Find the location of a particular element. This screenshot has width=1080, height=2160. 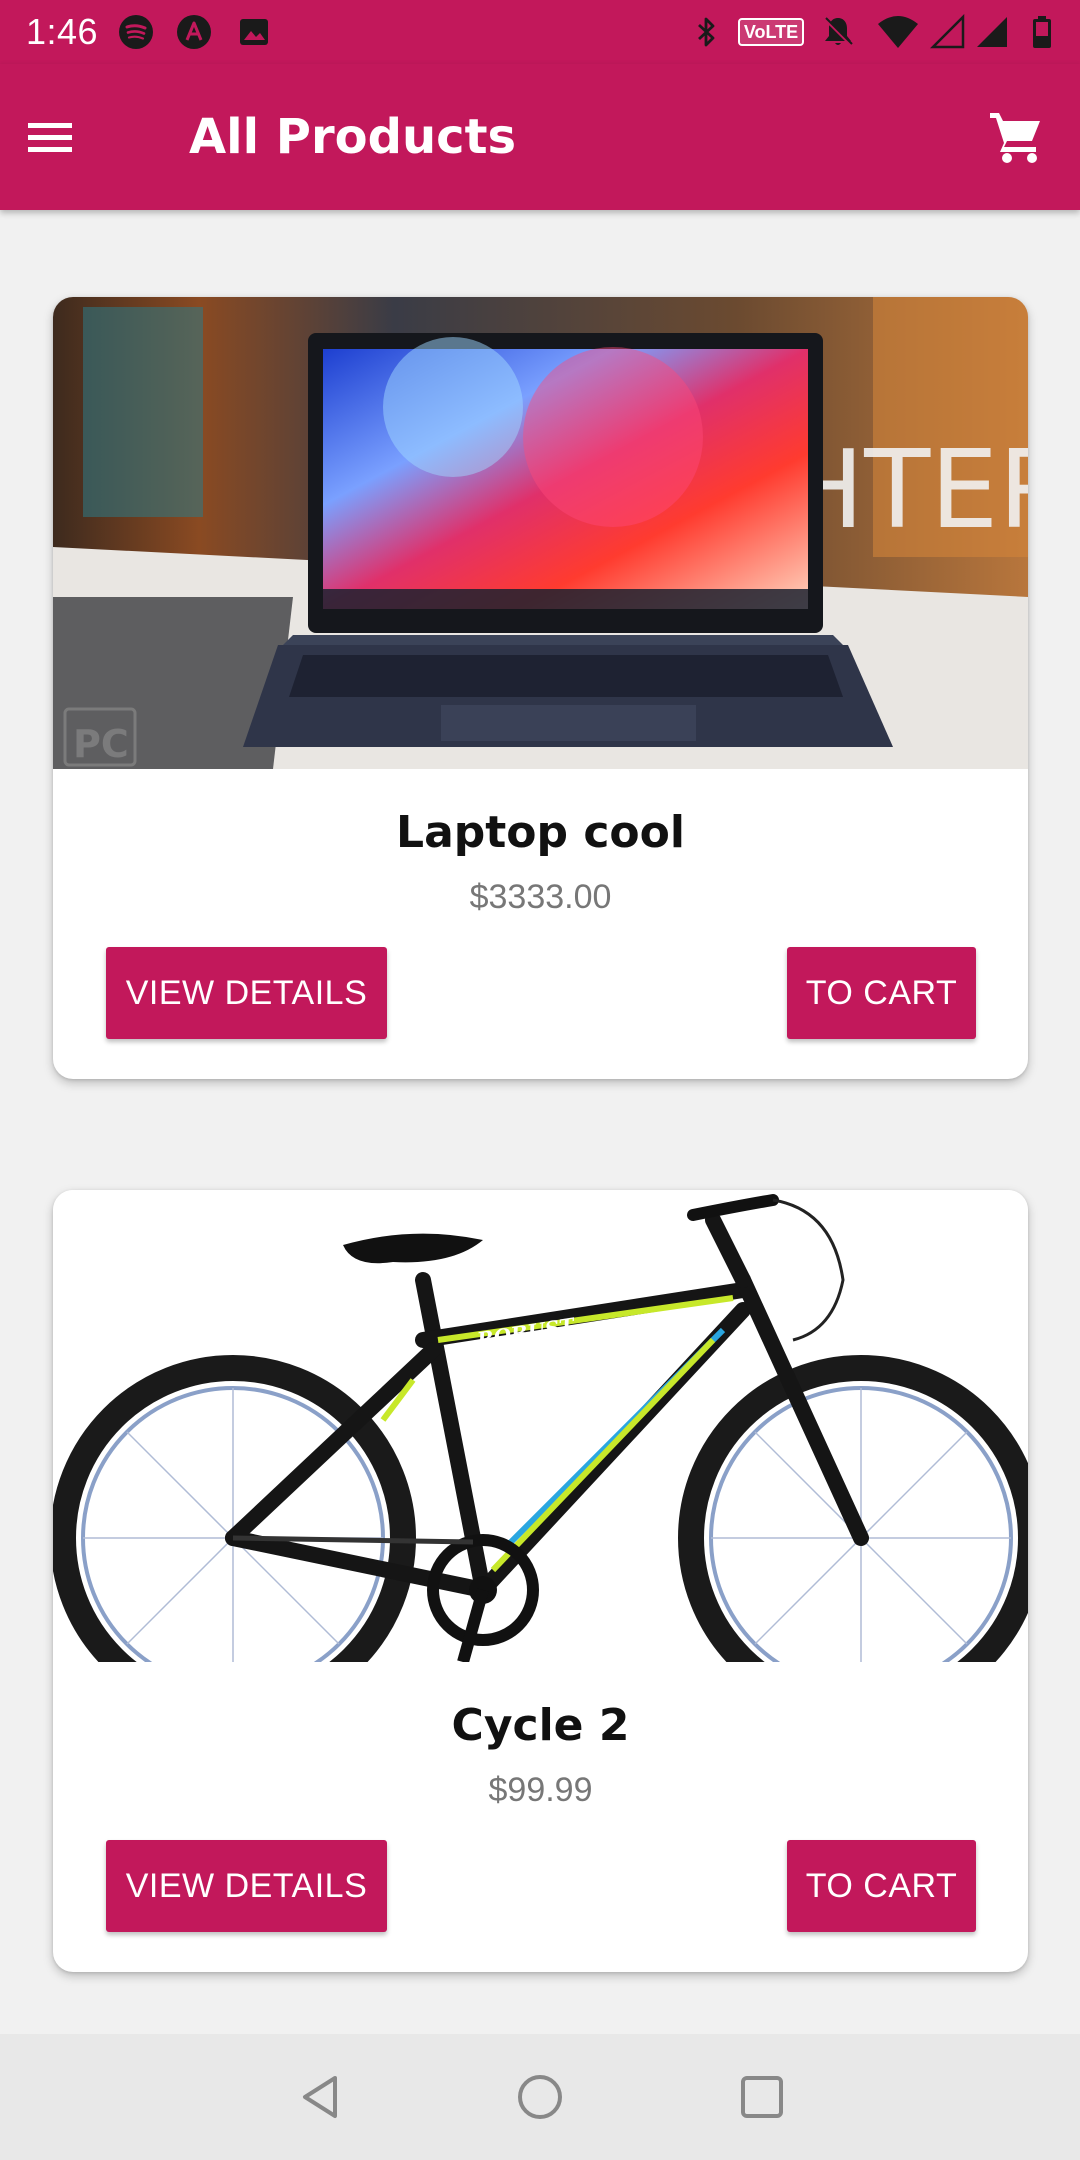

product-name: Cycle 2 is located at coordinates (540, 1725).